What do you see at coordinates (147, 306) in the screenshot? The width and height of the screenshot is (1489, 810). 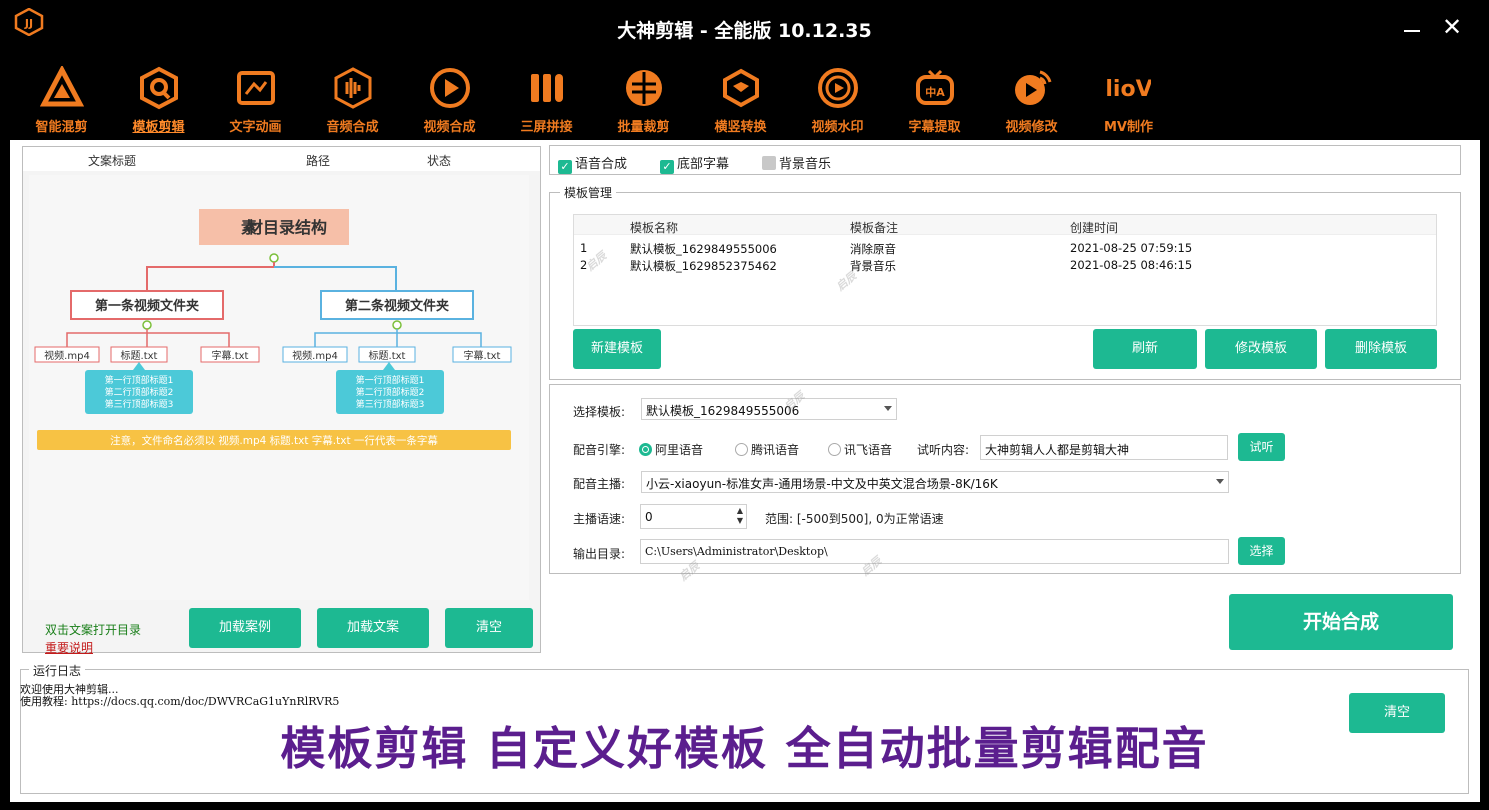 I see `folder1-label: 第一条视频文件夹` at bounding box center [147, 306].